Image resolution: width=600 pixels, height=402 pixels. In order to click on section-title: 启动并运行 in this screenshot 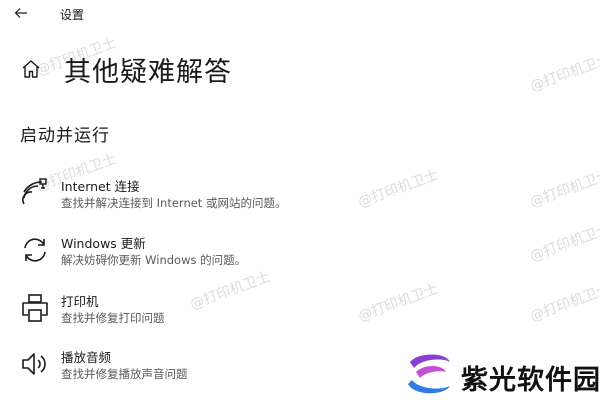, I will do `click(65, 136)`.